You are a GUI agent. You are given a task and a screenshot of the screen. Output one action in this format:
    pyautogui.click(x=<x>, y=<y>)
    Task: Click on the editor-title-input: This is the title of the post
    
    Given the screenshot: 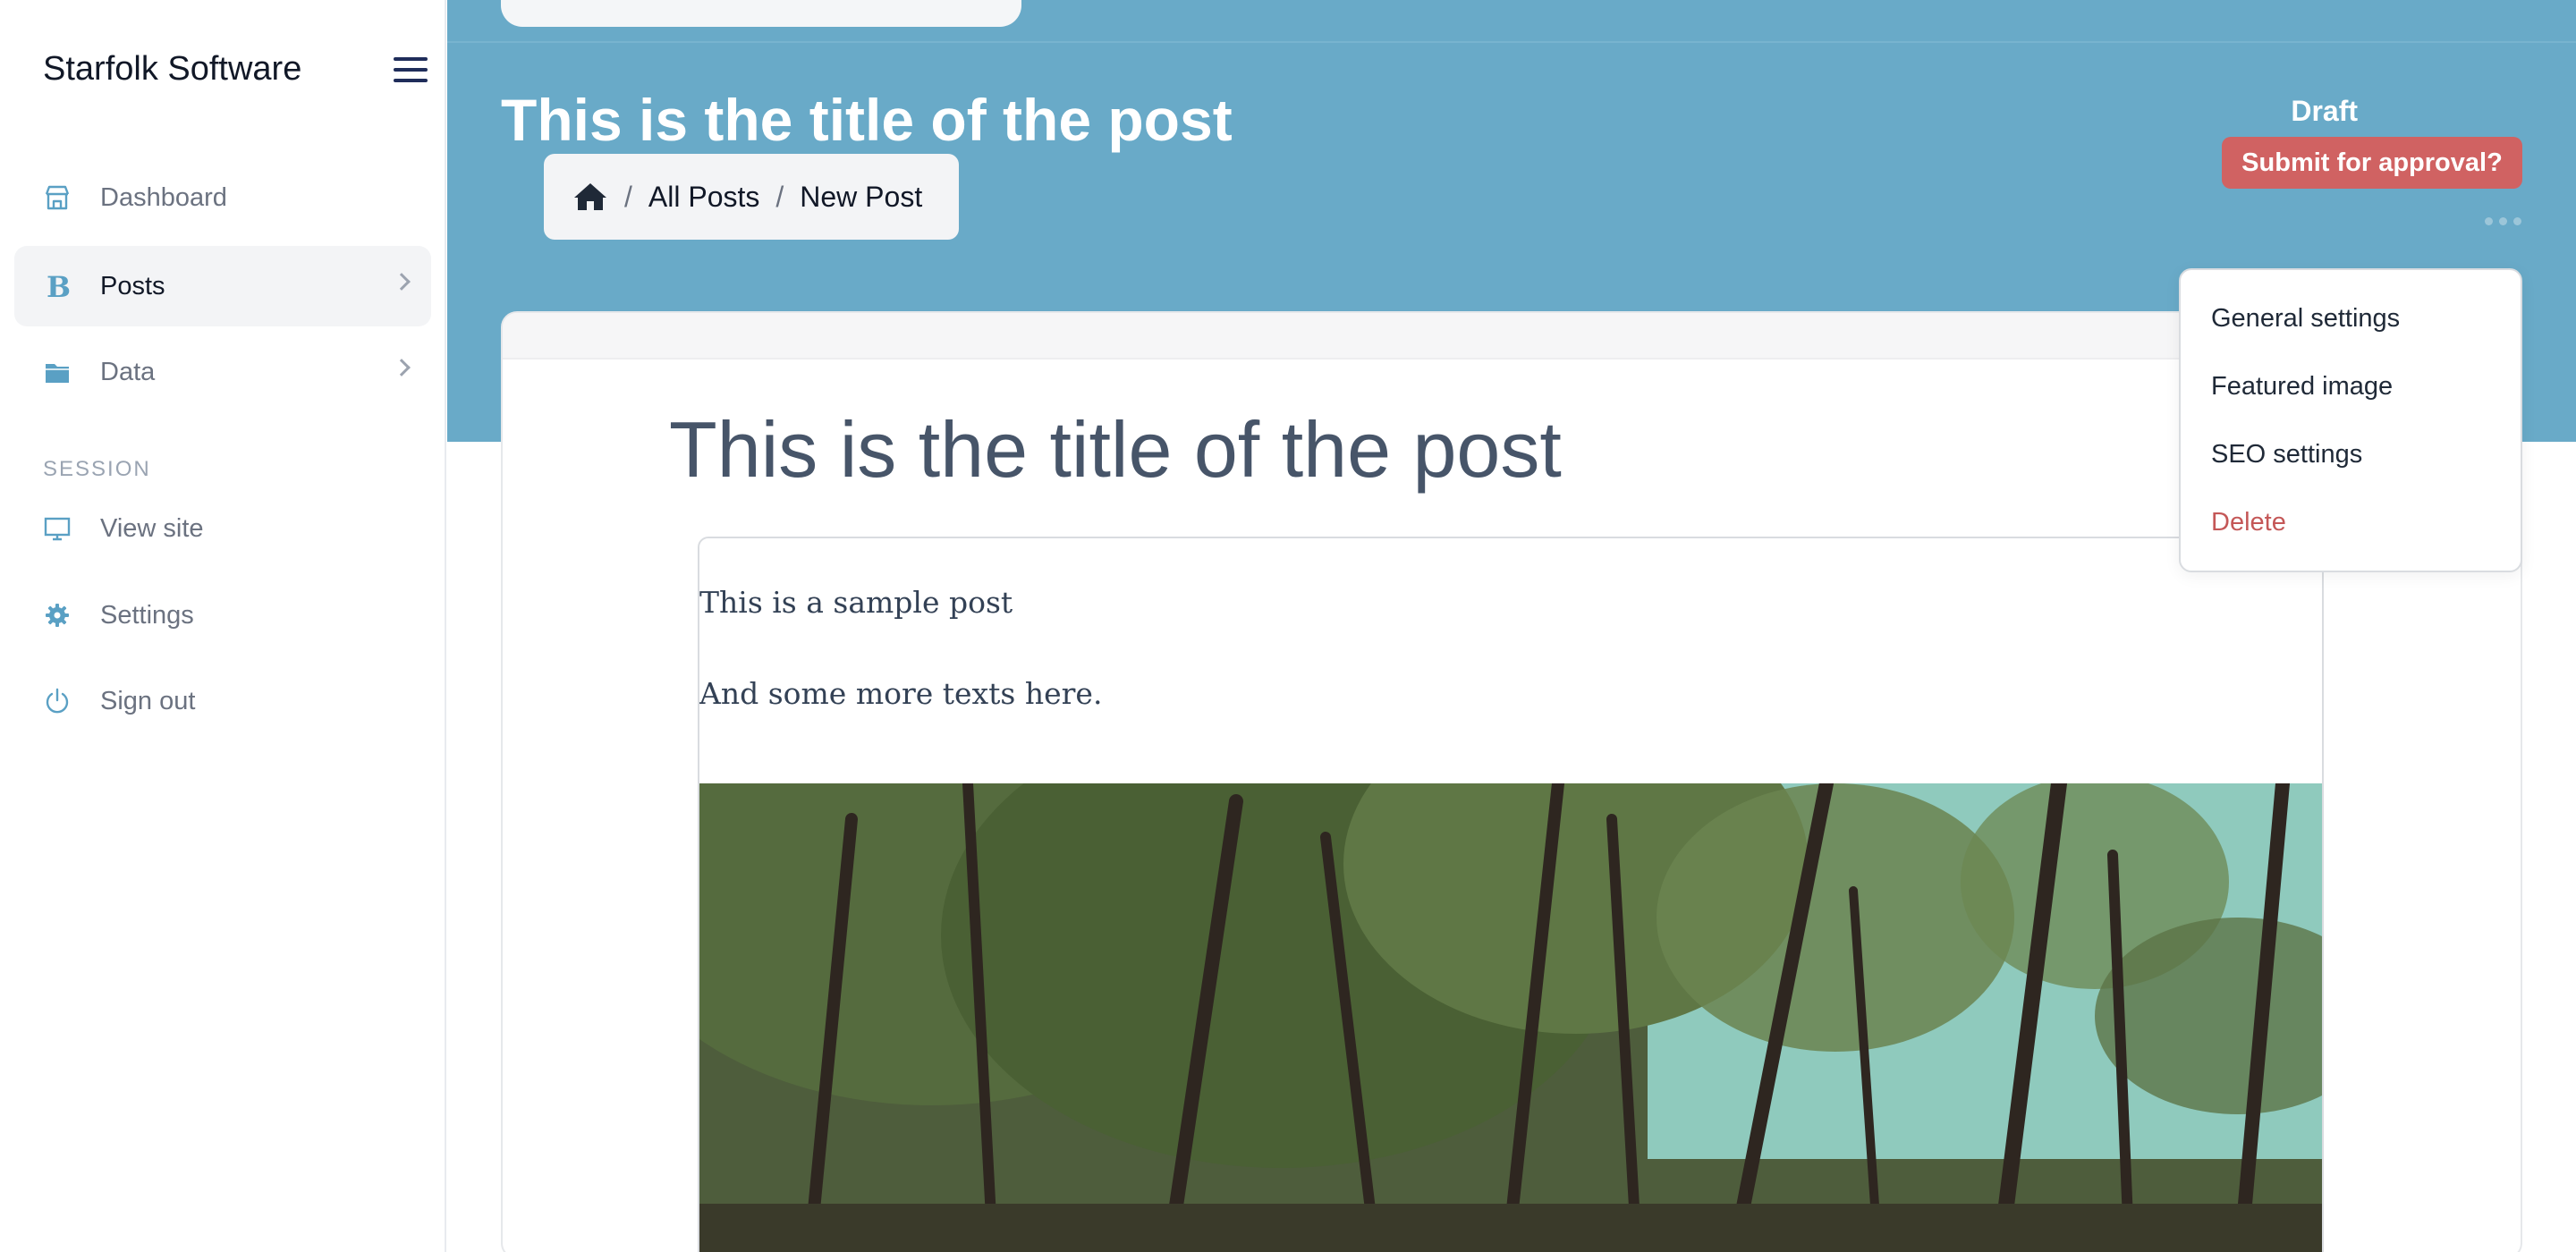 What is the action you would take?
    pyautogui.click(x=1115, y=449)
    